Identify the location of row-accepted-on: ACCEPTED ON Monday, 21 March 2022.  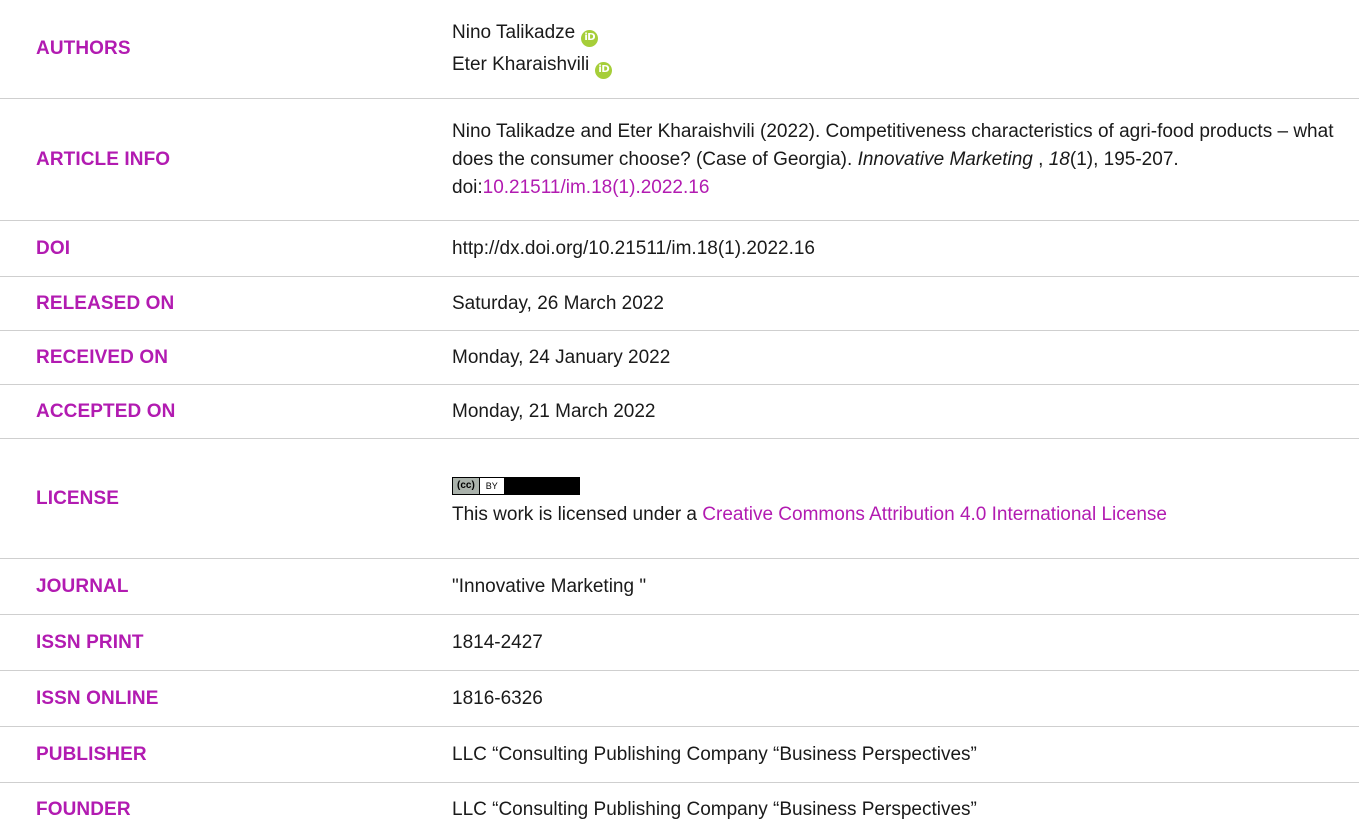
(679, 411).